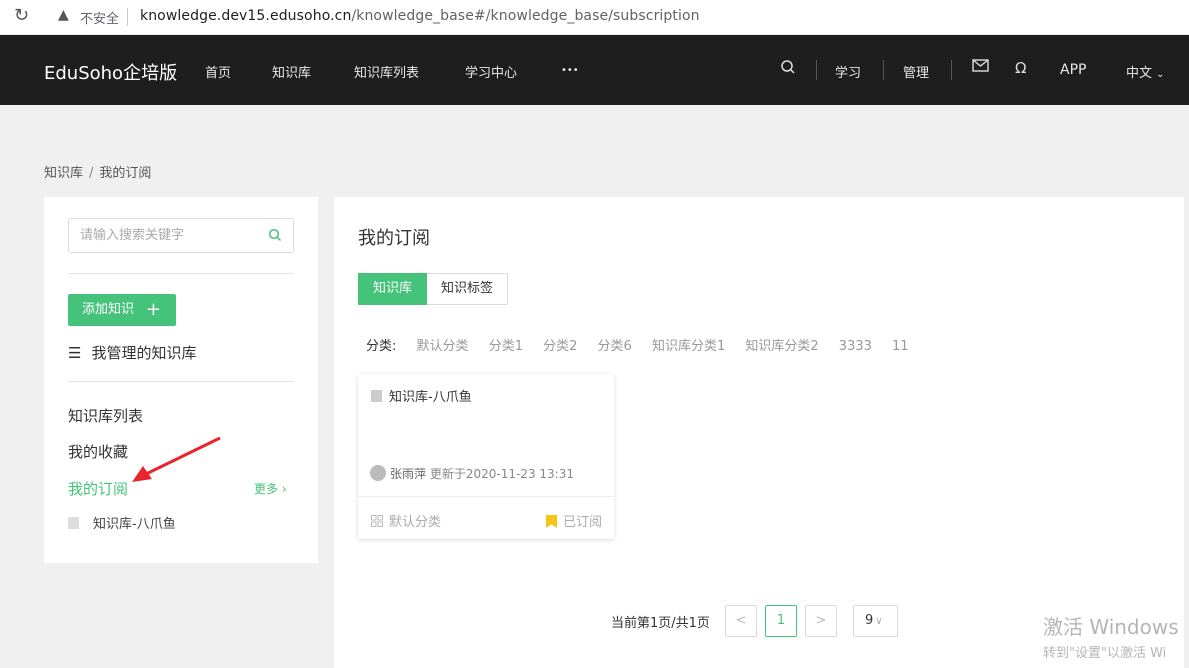 The image size is (1189, 668). I want to click on sidebar-item-knowledge-list: 知识库列表, so click(105, 415).